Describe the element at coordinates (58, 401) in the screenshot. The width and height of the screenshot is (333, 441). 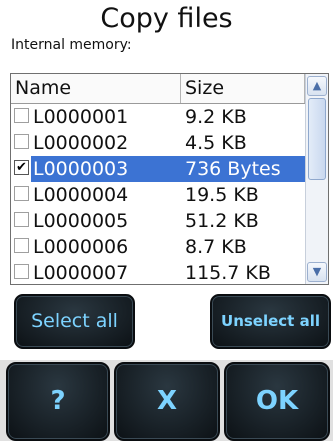
I see `help-button: ?` at that location.